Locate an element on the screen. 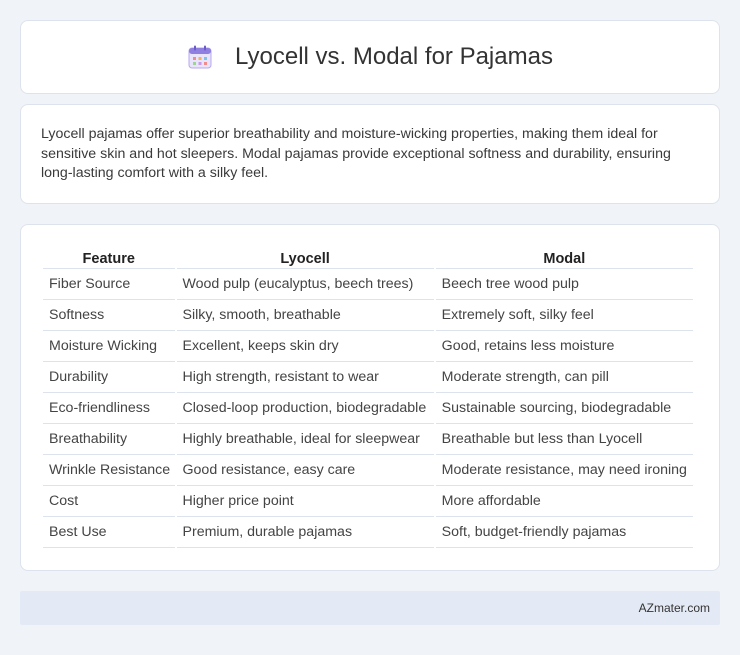 Image resolution: width=740 pixels, height=655 pixels. lyocell-cell: Premium, durable pajamas is located at coordinates (305, 532).